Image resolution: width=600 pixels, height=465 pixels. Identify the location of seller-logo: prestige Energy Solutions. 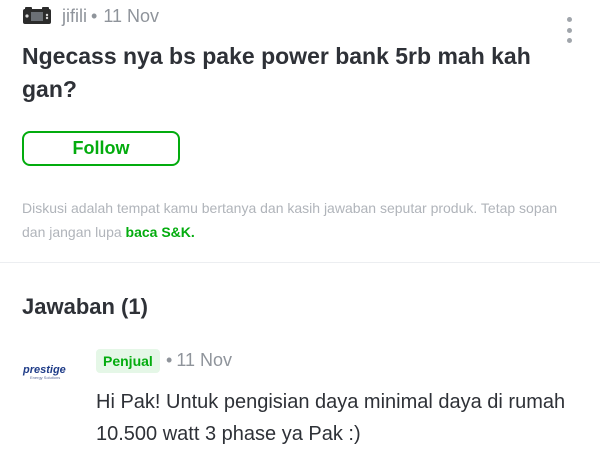
(46, 372).